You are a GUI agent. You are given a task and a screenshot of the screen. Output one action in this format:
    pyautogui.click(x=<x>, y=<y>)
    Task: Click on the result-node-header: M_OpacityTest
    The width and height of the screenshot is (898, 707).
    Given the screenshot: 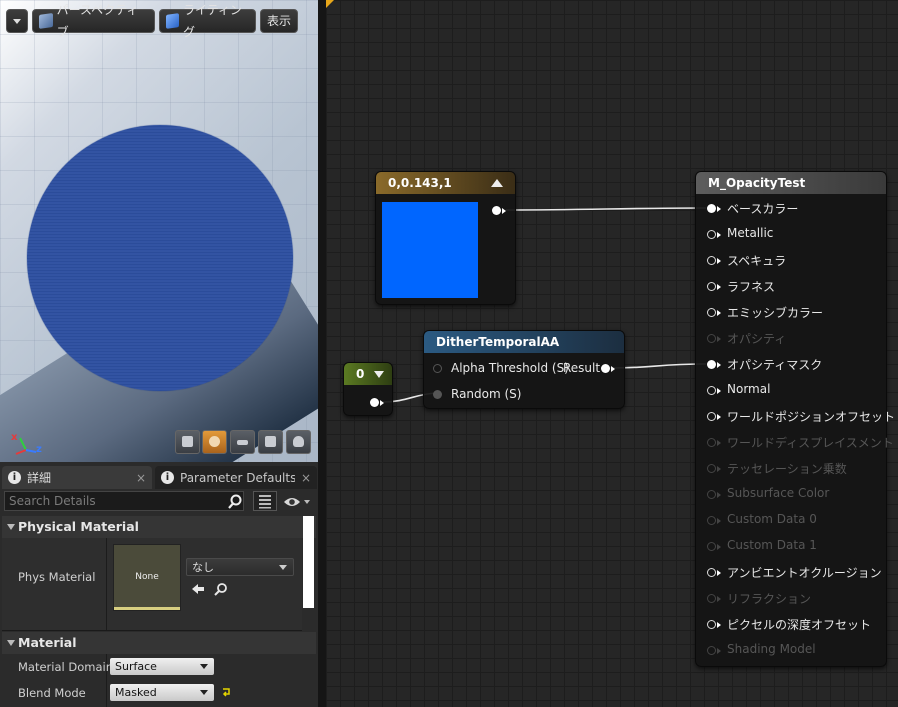 What is the action you would take?
    pyautogui.click(x=791, y=183)
    